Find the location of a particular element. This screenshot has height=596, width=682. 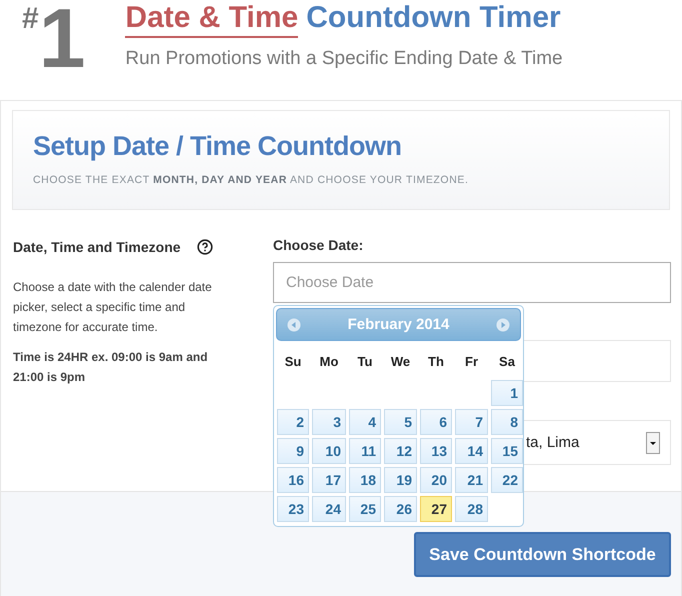

page-title-highlight: Date & Time is located at coordinates (211, 19).